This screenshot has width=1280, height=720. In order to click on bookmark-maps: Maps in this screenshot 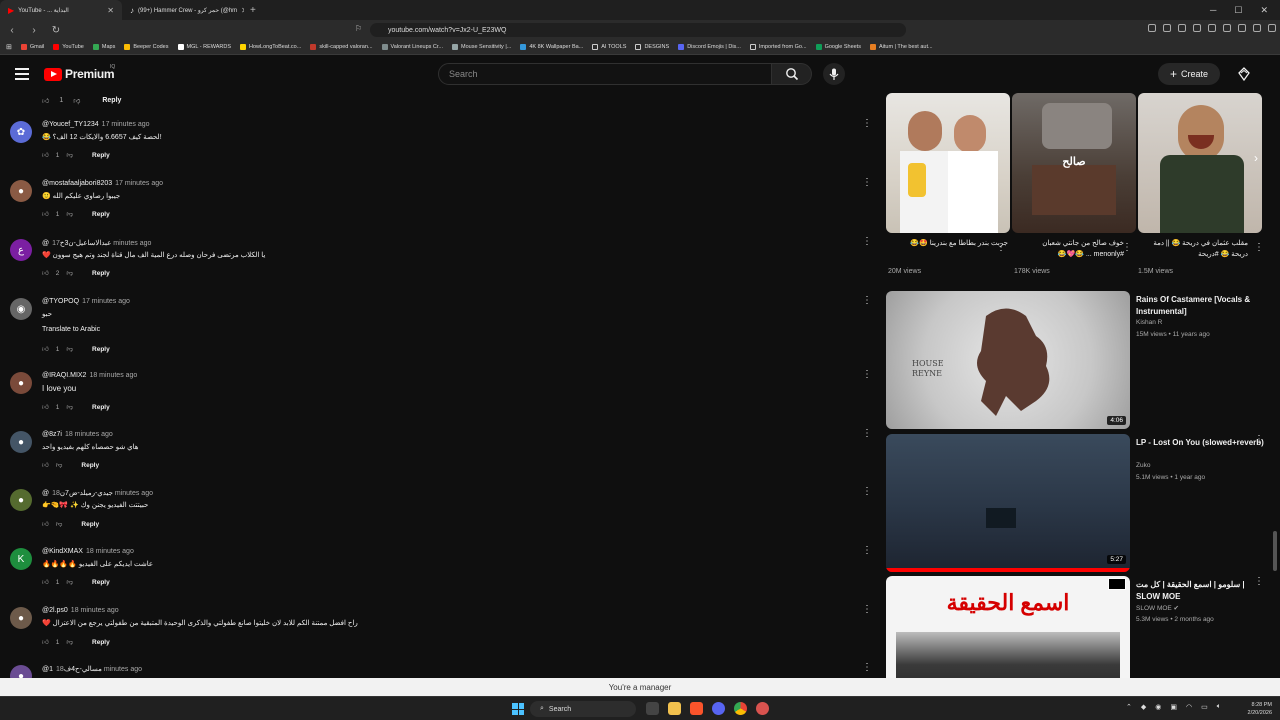, I will do `click(103, 47)`.